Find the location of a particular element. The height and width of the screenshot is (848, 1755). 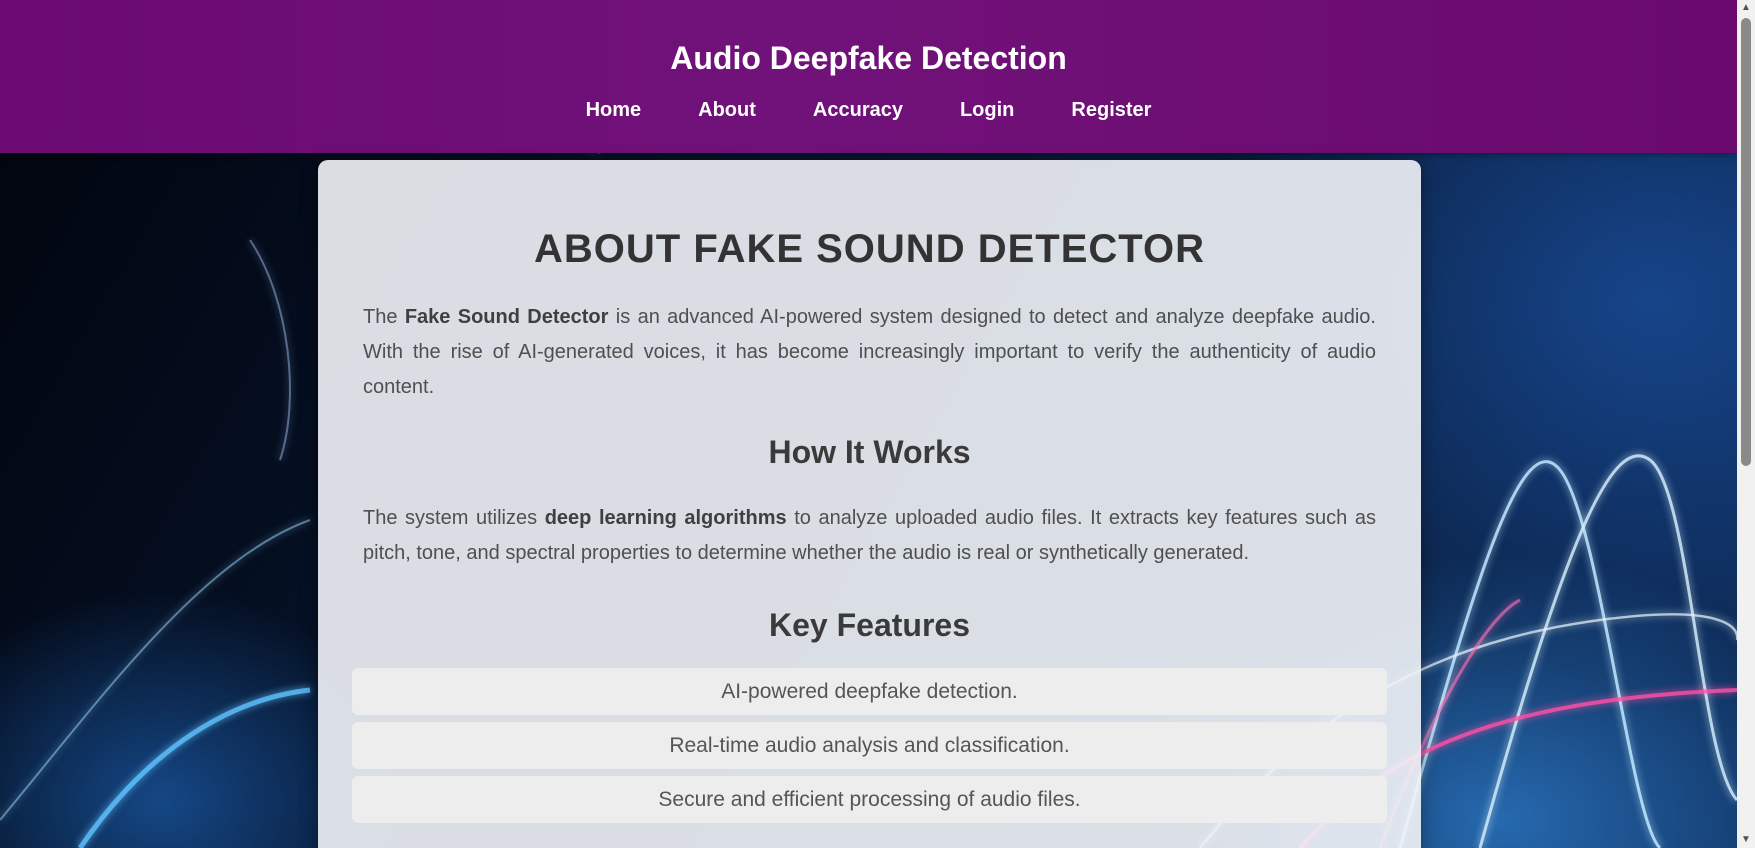

feature-item: AI-powered deepfake detection. is located at coordinates (869, 691).